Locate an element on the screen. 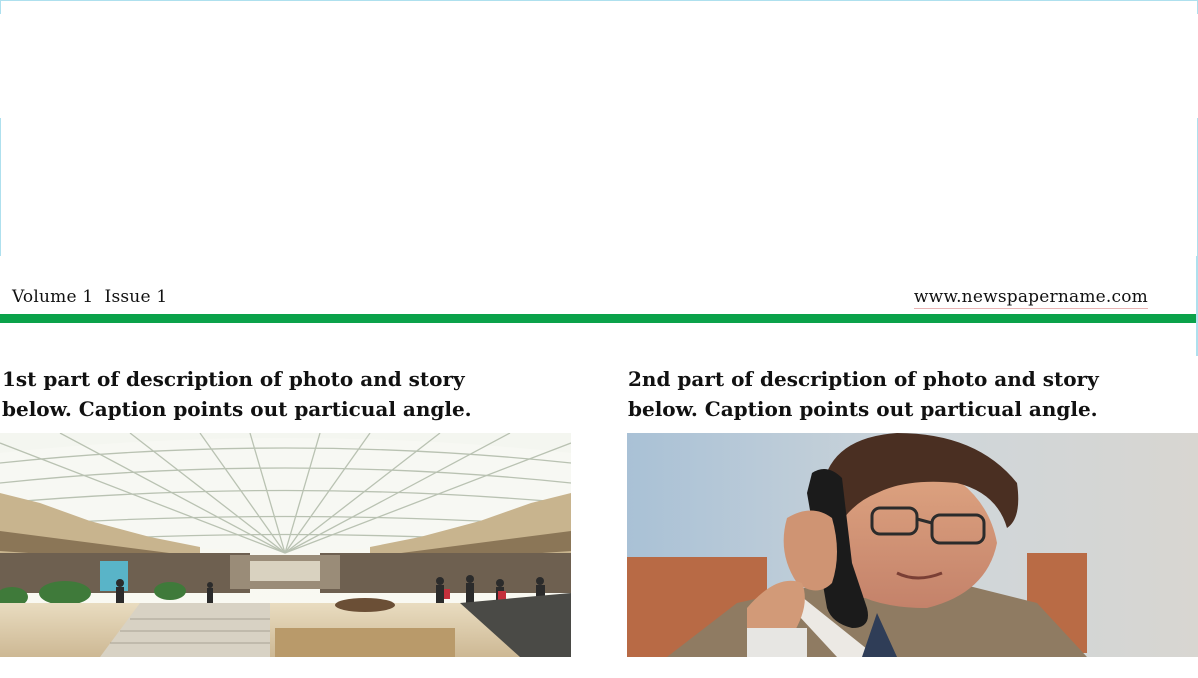 The width and height of the screenshot is (1198, 678). page-frame-top is located at coordinates (599, 0).